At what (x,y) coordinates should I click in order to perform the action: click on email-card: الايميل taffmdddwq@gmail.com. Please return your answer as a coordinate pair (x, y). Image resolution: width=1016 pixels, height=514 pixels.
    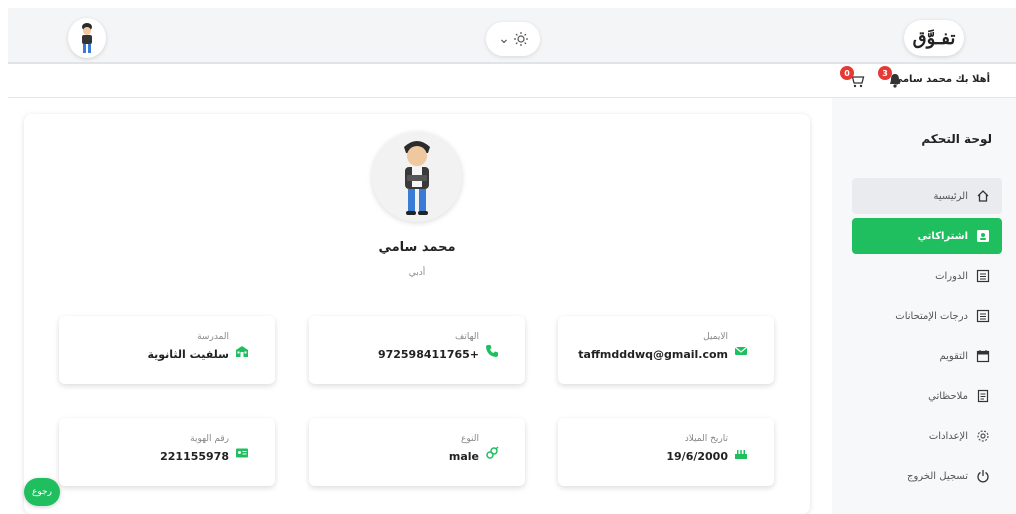
    Looking at the image, I should click on (666, 350).